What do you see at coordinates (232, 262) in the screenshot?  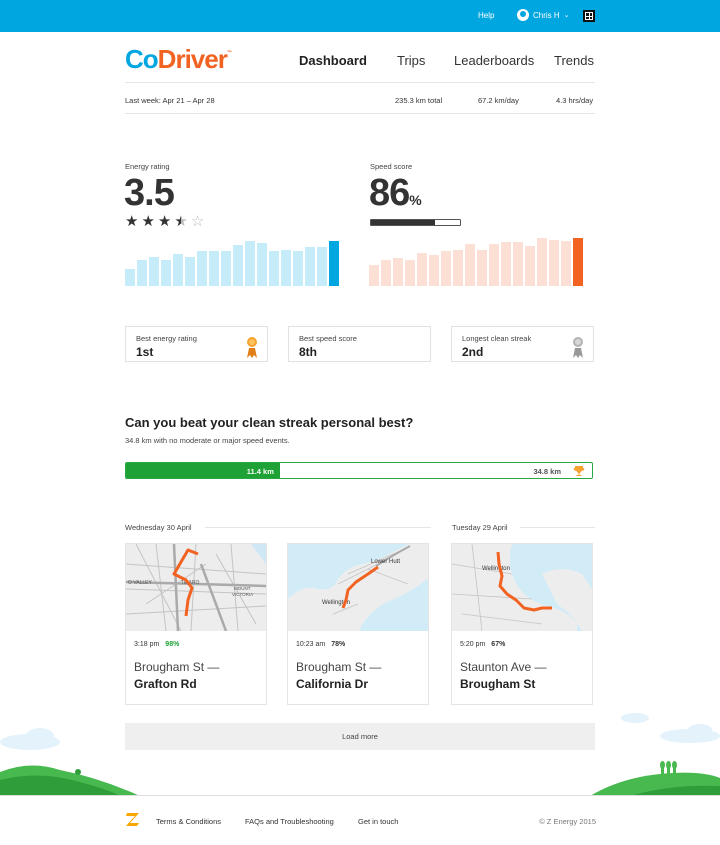 I see `energy-bar-chart` at bounding box center [232, 262].